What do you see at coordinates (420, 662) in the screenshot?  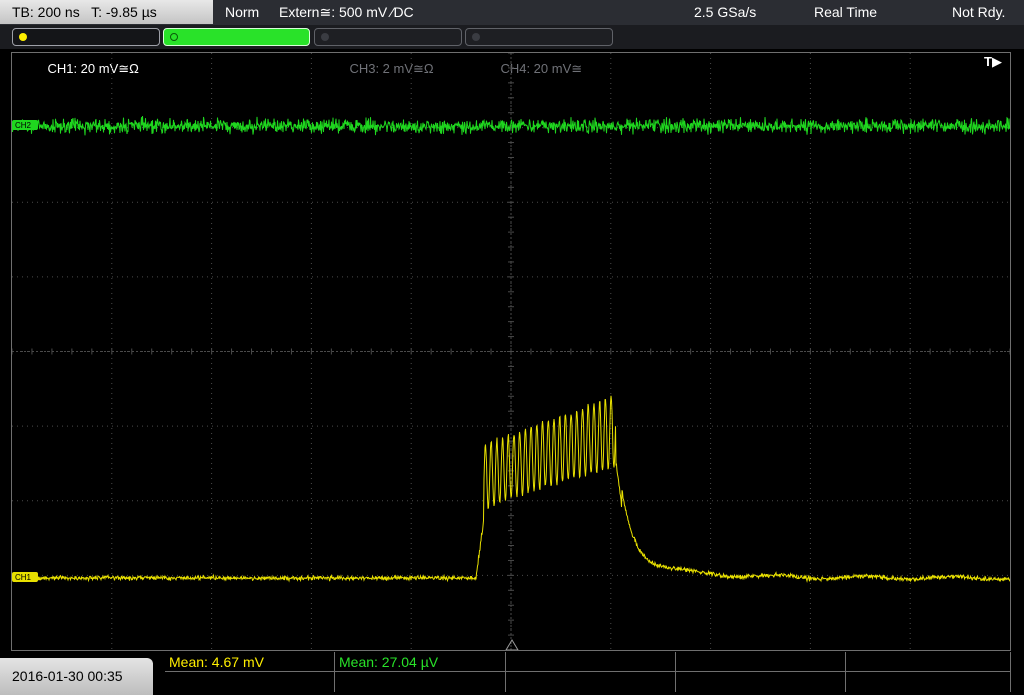 I see `measurement-ch2-mean: Mean: 27.04 µV` at bounding box center [420, 662].